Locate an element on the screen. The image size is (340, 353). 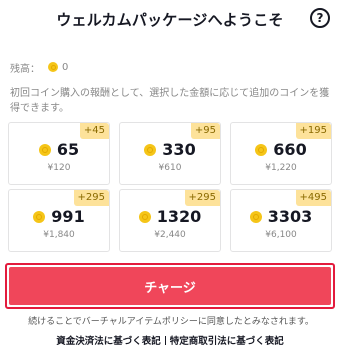
package-card: +45 65 ¥120 is located at coordinates (59, 153).